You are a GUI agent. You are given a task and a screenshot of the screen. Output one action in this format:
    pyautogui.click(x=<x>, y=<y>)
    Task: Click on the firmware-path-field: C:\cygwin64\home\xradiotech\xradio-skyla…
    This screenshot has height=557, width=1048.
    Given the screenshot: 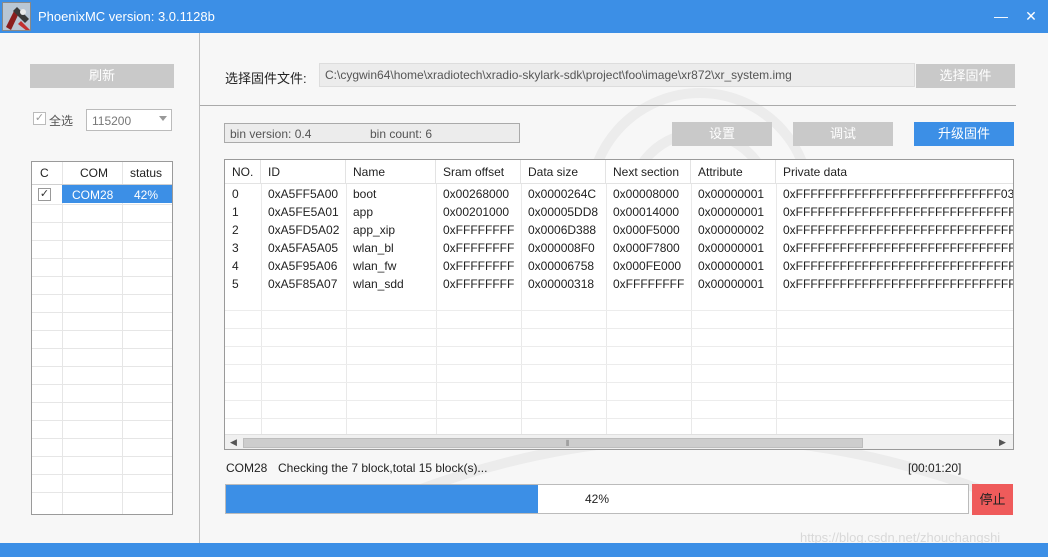 What is the action you would take?
    pyautogui.click(x=617, y=75)
    